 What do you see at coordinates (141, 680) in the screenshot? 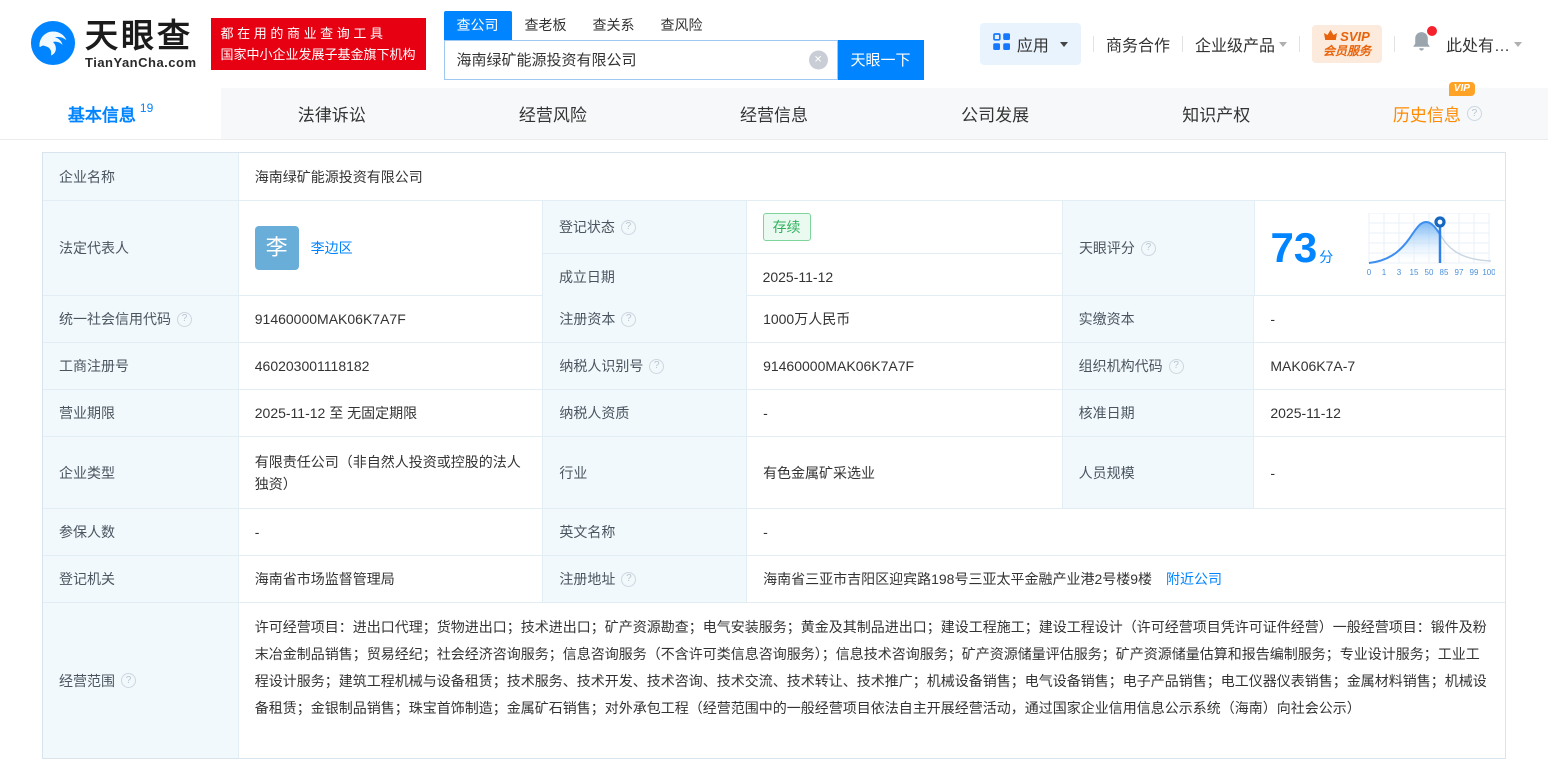
I see `business-scope-label: 经营范围` at bounding box center [141, 680].